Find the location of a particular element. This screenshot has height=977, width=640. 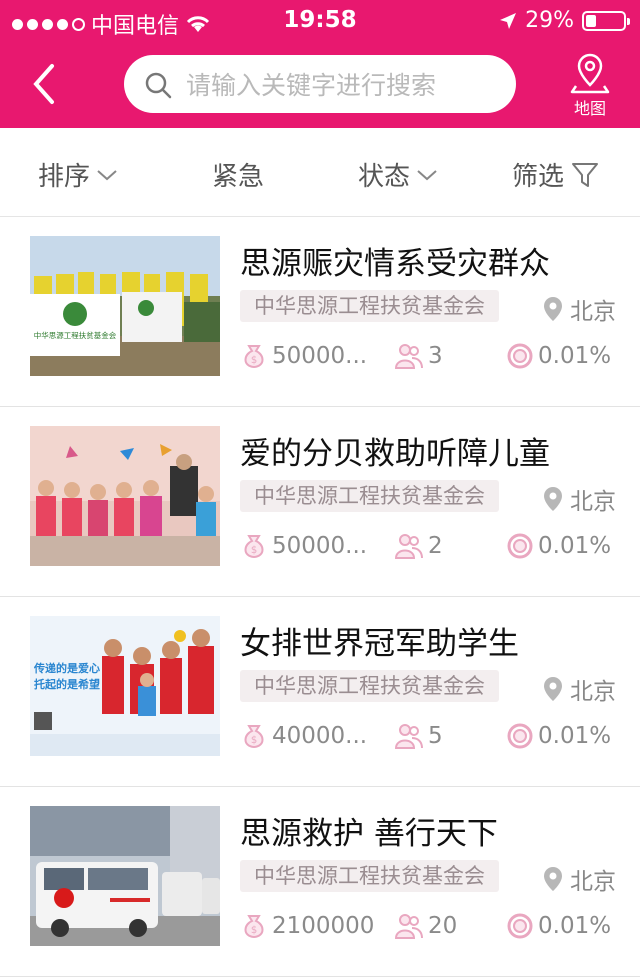

status-label: 状态 is located at coordinates (384, 177).